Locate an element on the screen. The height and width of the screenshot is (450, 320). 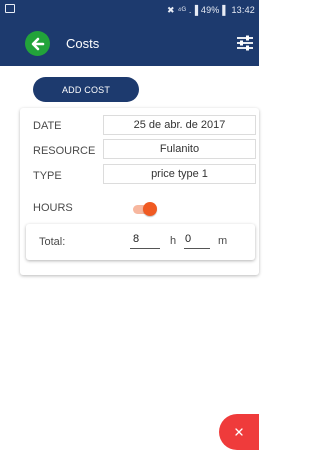
hours-input: 8 is located at coordinates (145, 241).